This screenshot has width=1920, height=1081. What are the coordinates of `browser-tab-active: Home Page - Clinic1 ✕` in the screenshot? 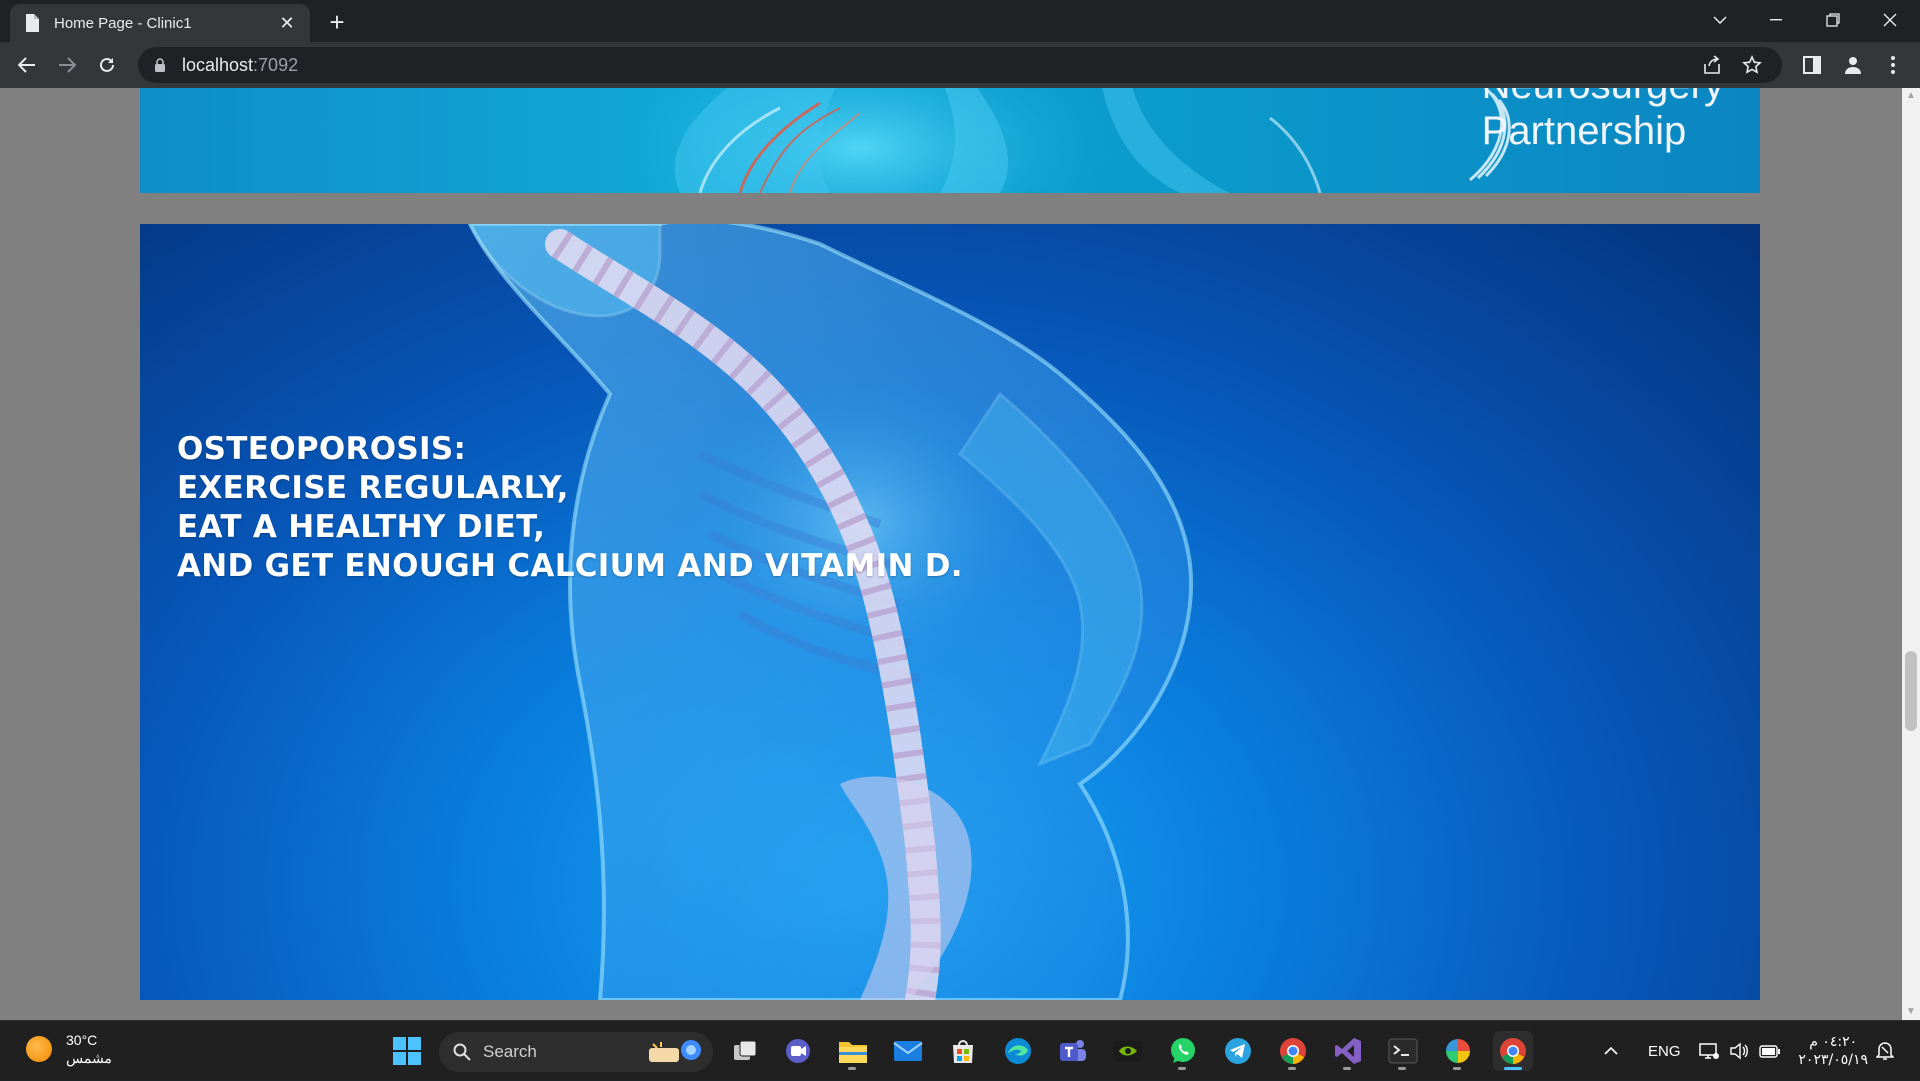 It's located at (160, 23).